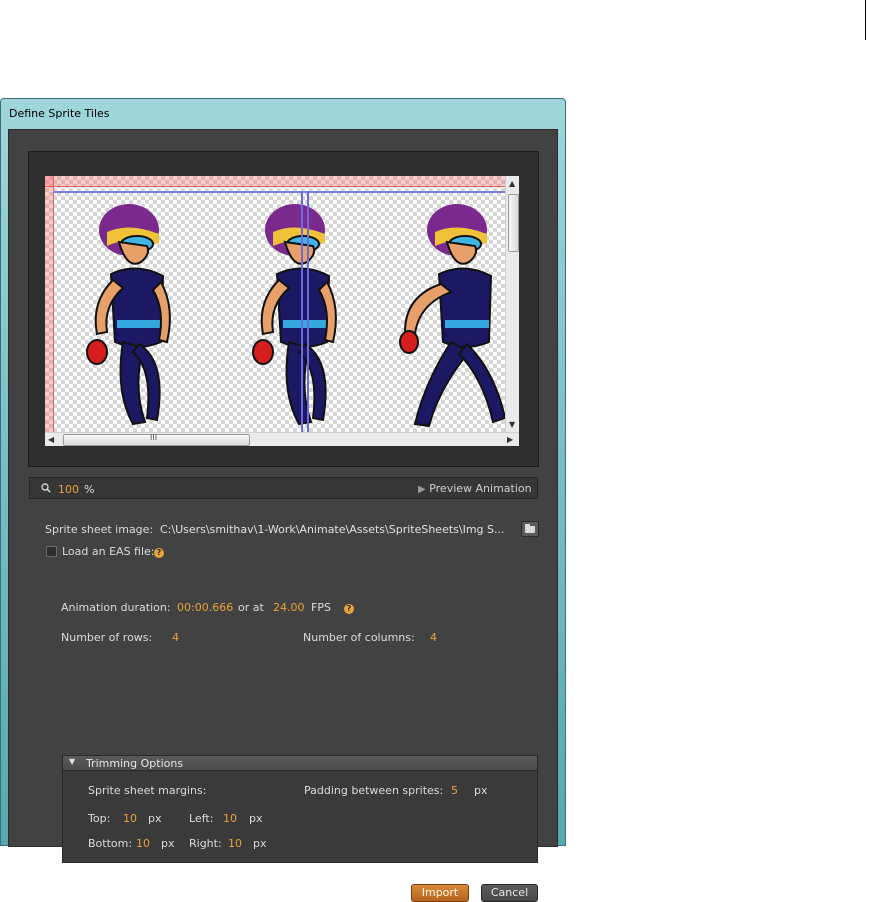 This screenshot has height=902, width=869. Describe the element at coordinates (159, 552) in the screenshot. I see `eas-help-icon: ?` at that location.